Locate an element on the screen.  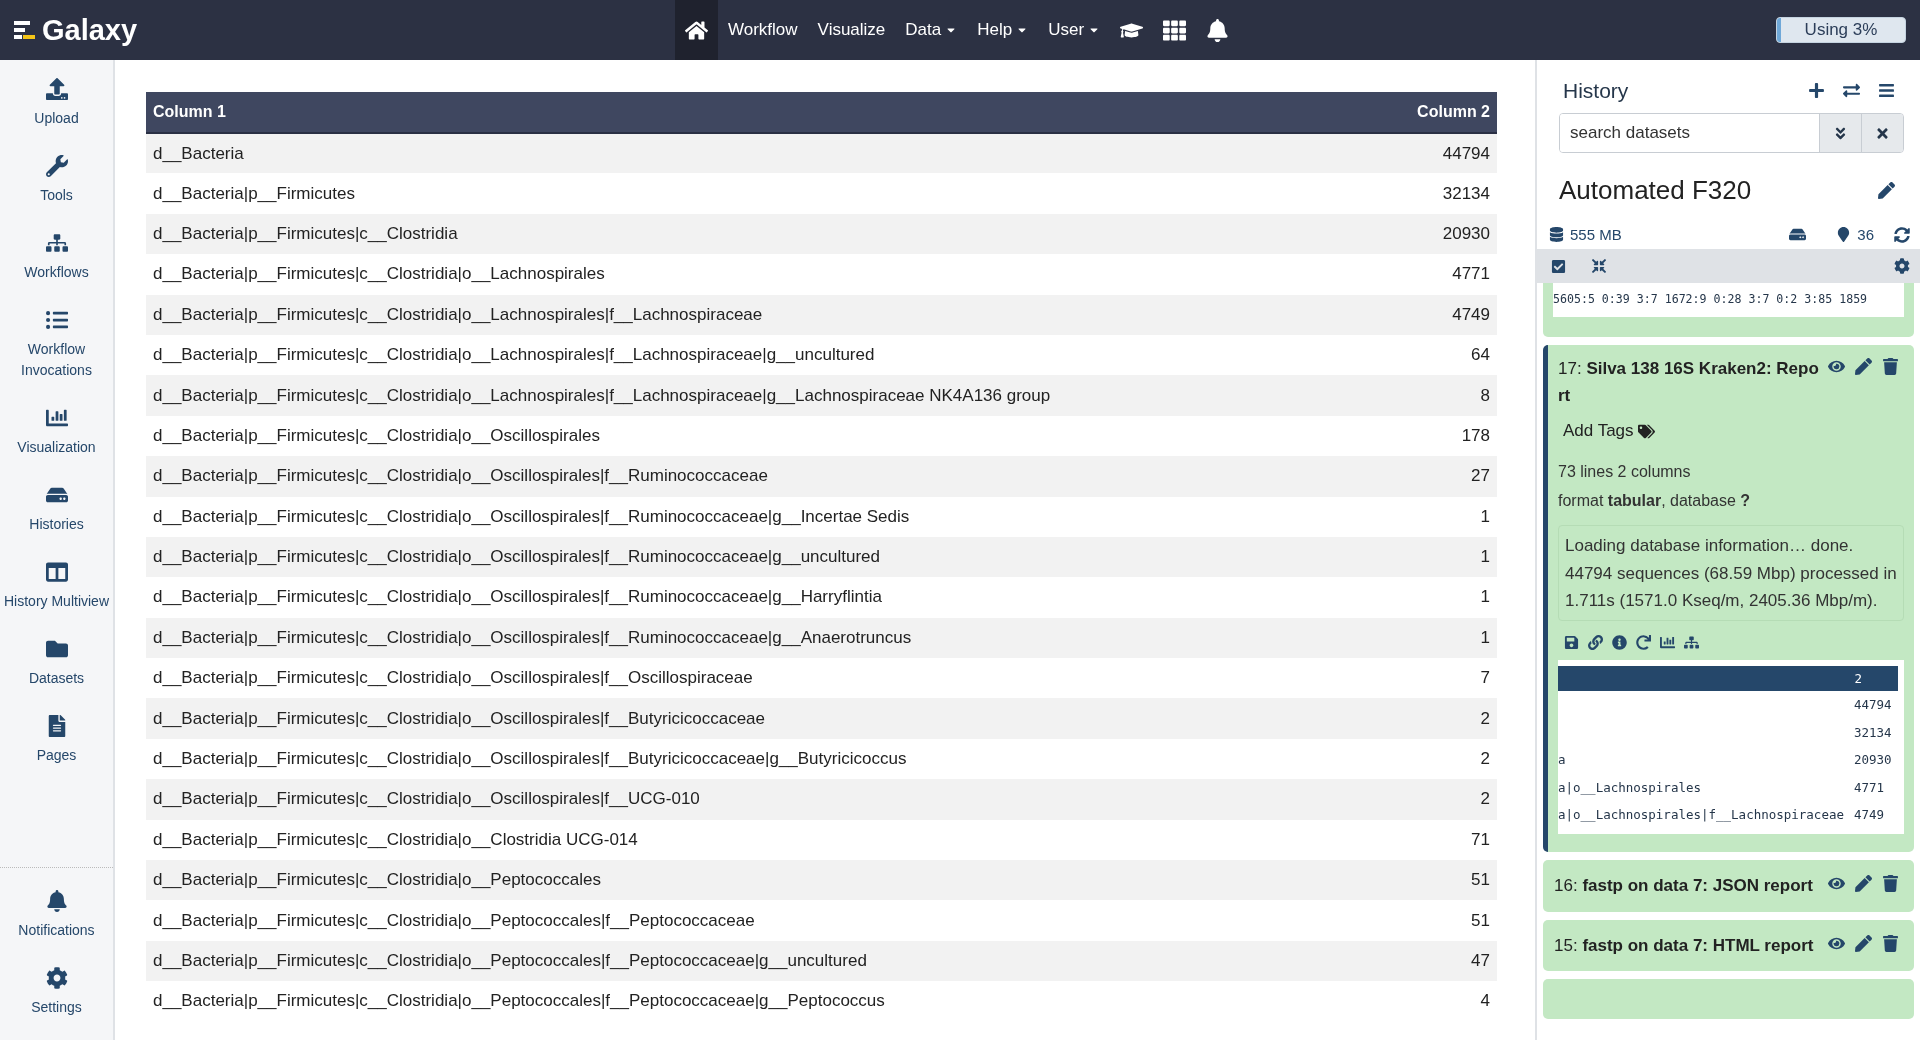
nav-link: Workflow is located at coordinates (763, 30).